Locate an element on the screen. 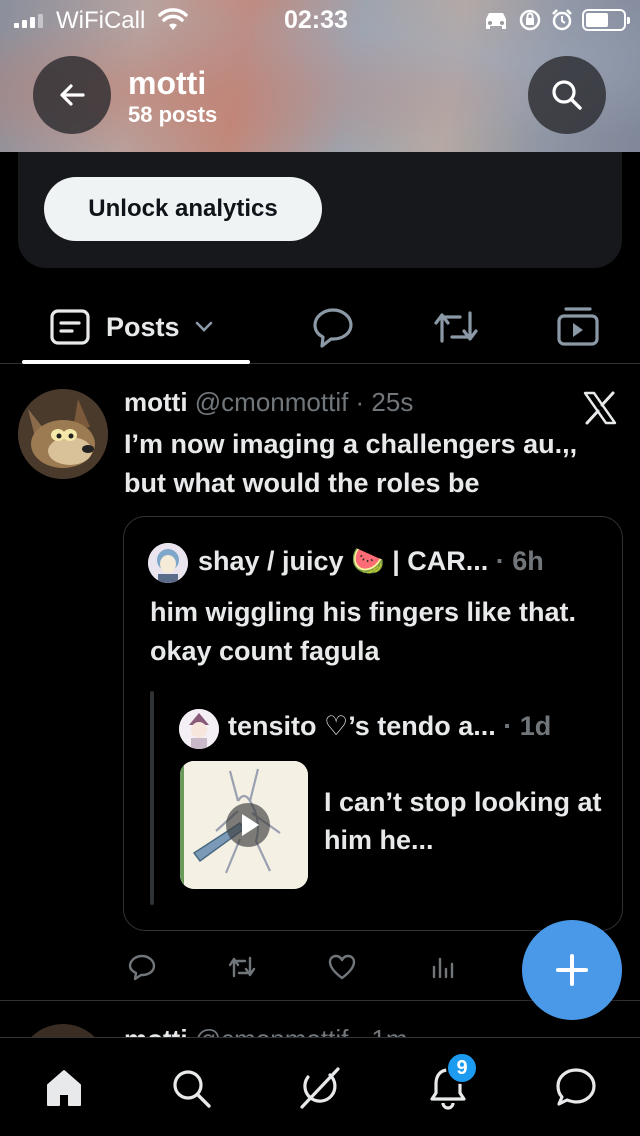 This screenshot has width=640, height=1136. active-tab-indicator is located at coordinates (136, 362).